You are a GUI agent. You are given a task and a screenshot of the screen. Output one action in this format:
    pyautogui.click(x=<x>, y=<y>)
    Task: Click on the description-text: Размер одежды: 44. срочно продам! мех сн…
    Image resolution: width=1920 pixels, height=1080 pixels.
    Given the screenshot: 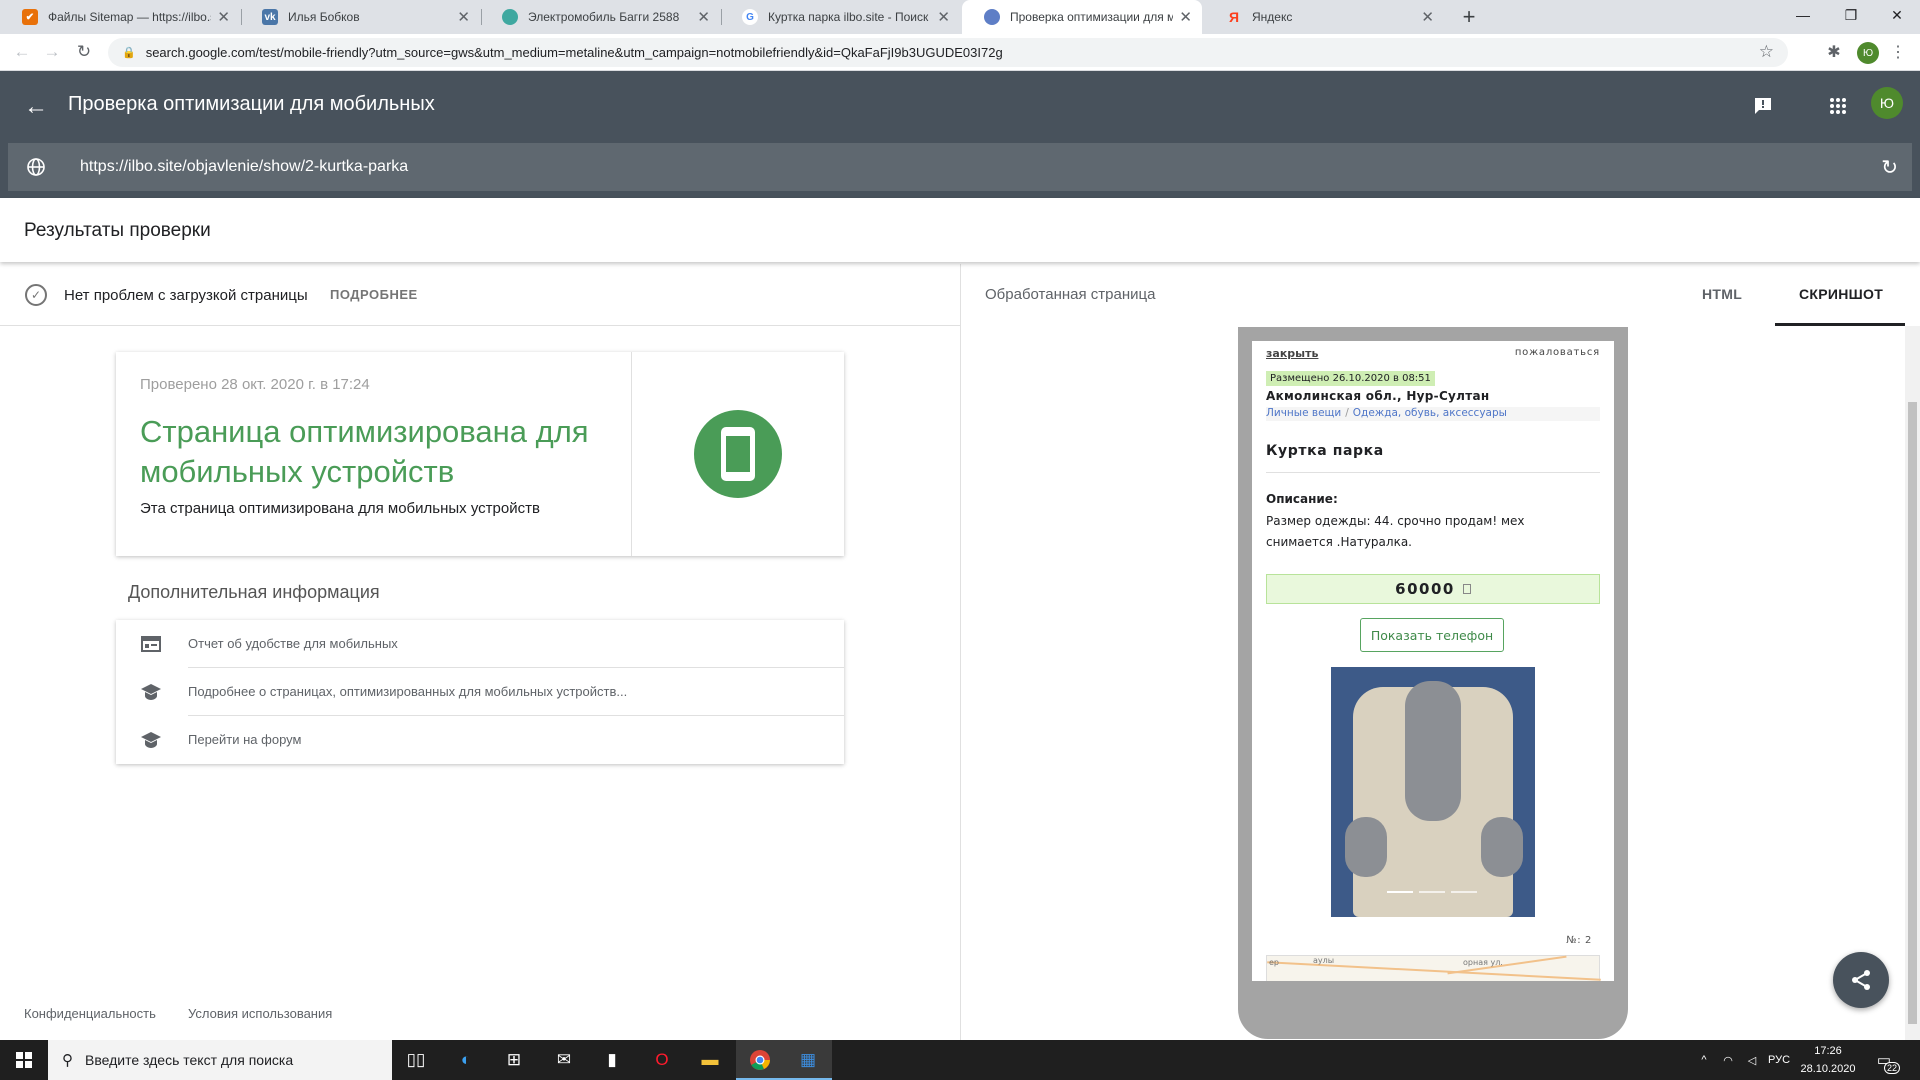 What is the action you would take?
    pyautogui.click(x=1395, y=531)
    